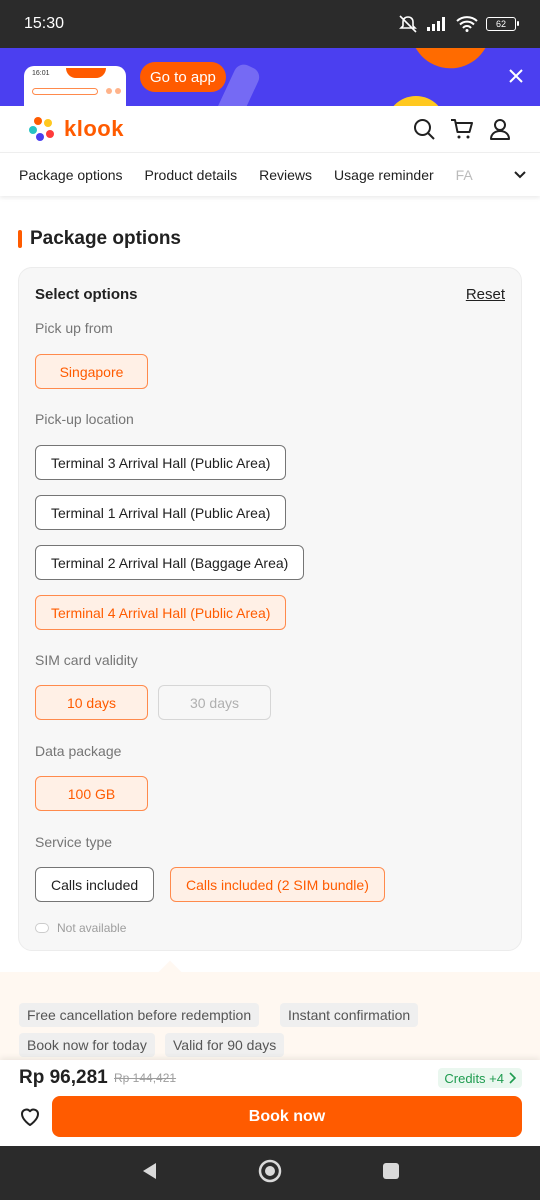  Describe the element at coordinates (84, 419) in the screenshot. I see `group-label: Pick-up location` at that location.